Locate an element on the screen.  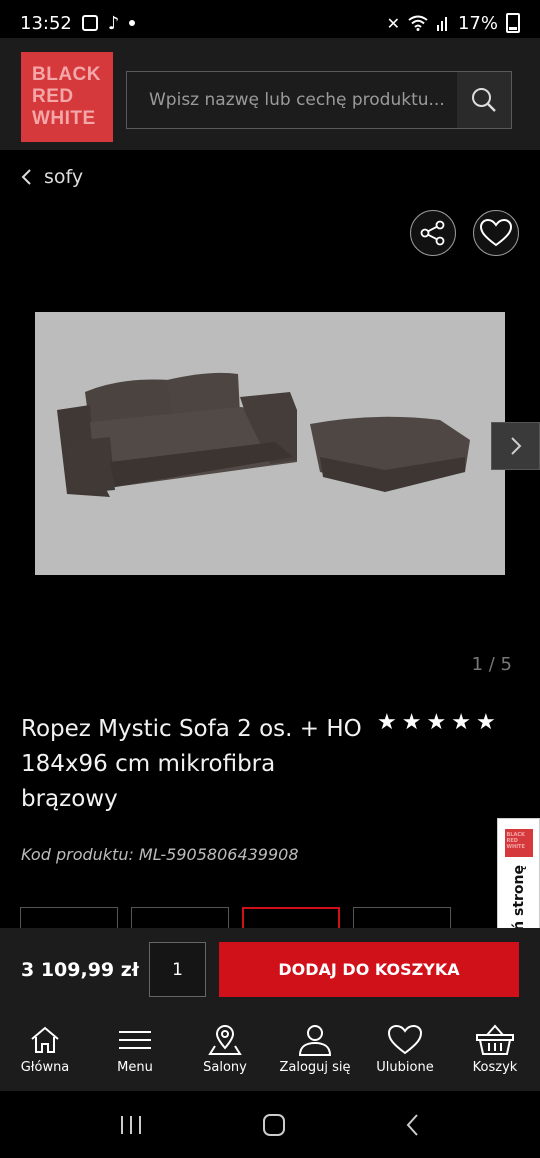
wifi-icon is located at coordinates (418, 23).